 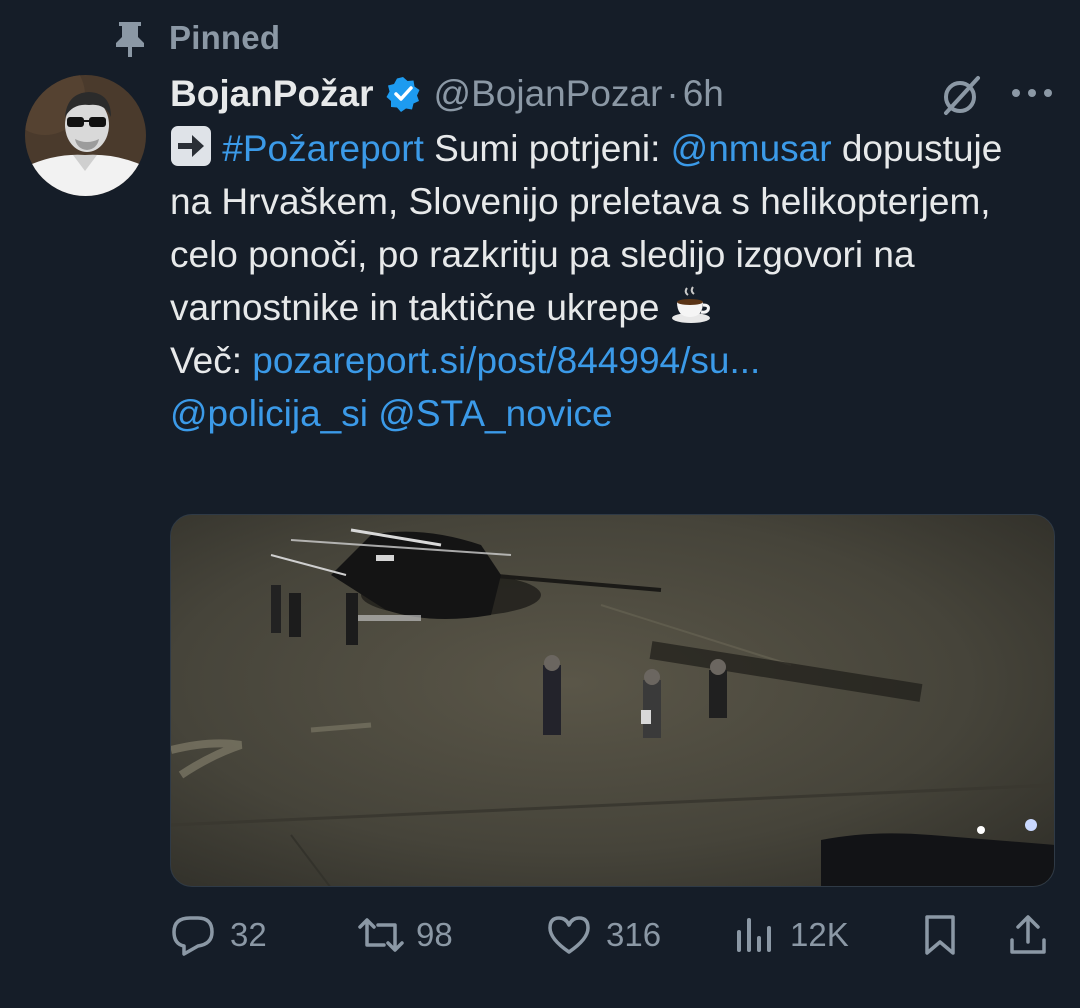 I want to click on arrow-right-emoji-icon, so click(x=191, y=146).